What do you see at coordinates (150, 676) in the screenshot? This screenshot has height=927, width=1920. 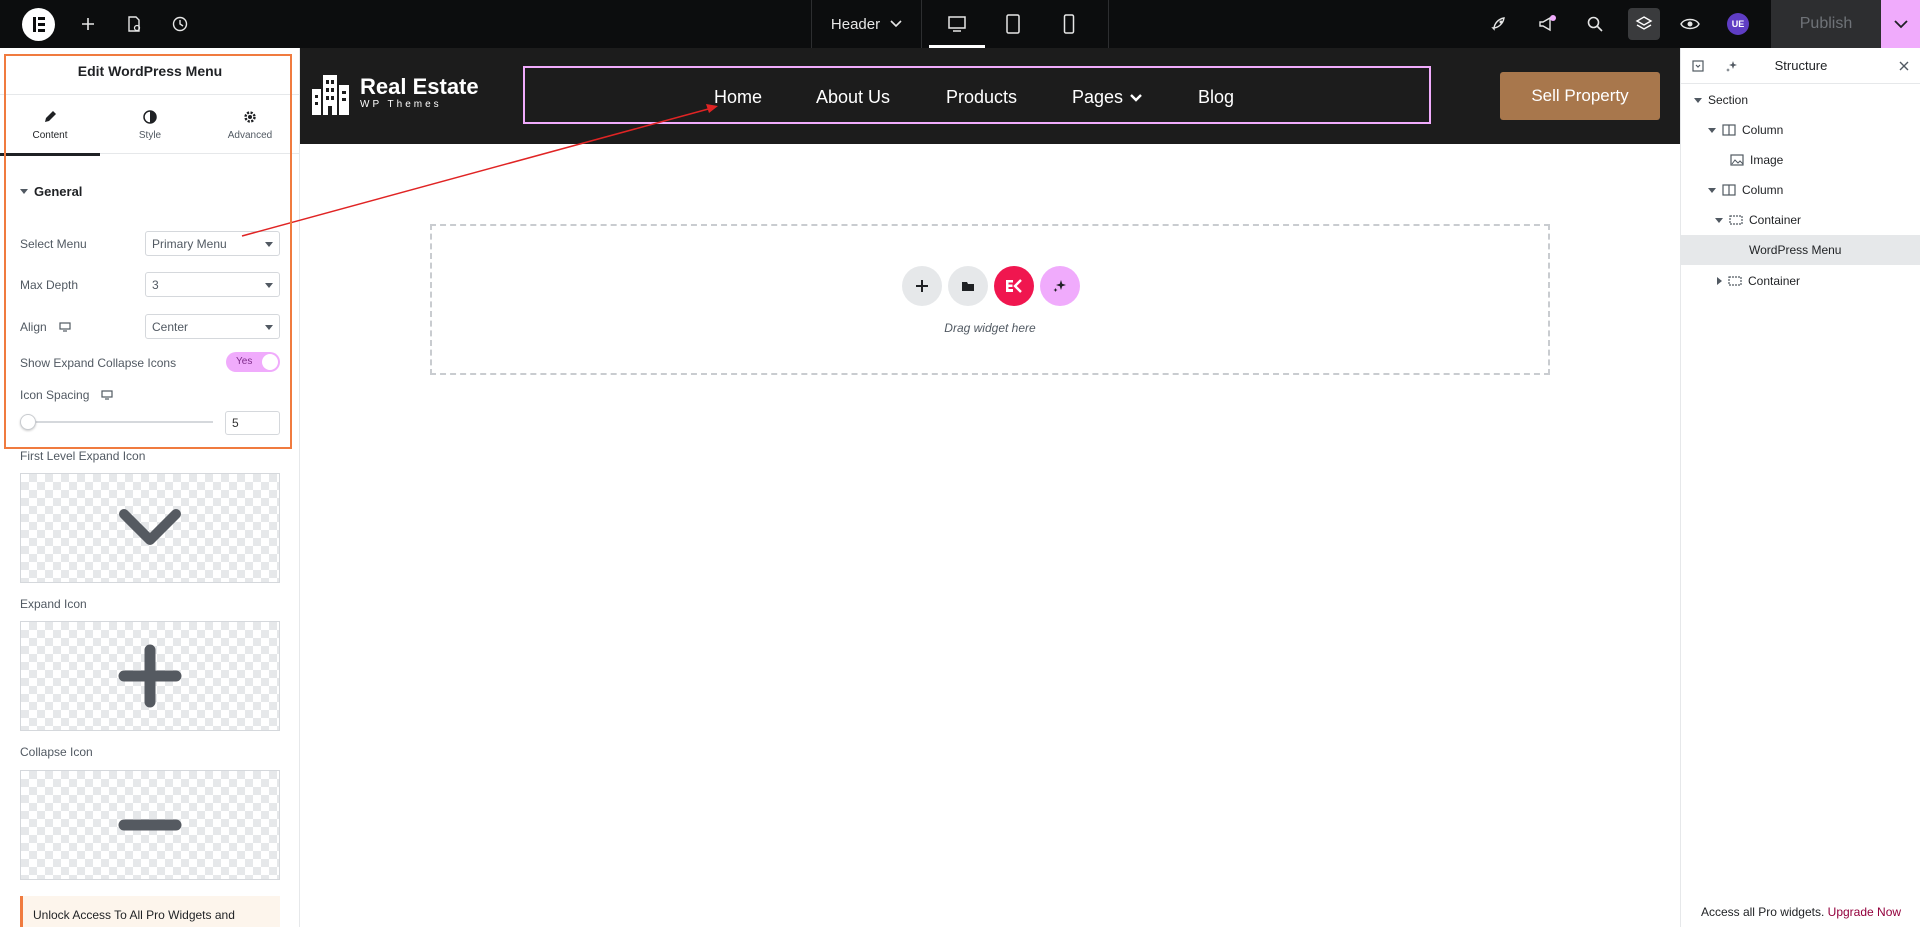 I see `expand-icon-picker` at bounding box center [150, 676].